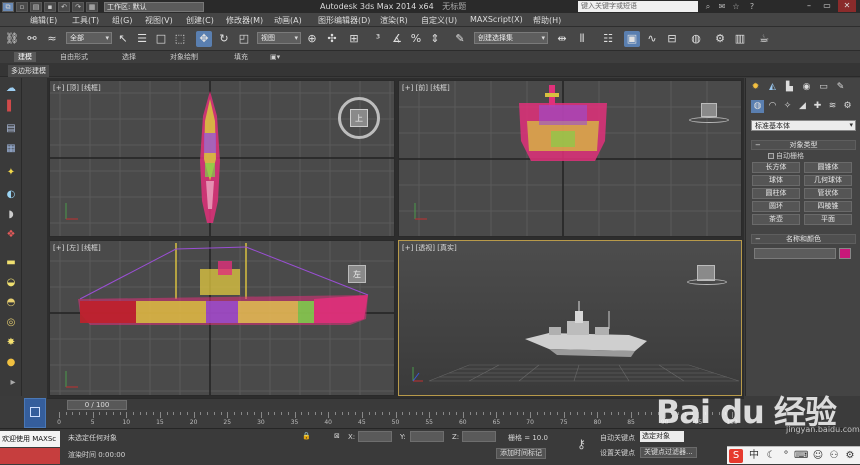  Describe the element at coordinates (801, 456) in the screenshot. I see `keyboard-icon: ⌨` at that location.